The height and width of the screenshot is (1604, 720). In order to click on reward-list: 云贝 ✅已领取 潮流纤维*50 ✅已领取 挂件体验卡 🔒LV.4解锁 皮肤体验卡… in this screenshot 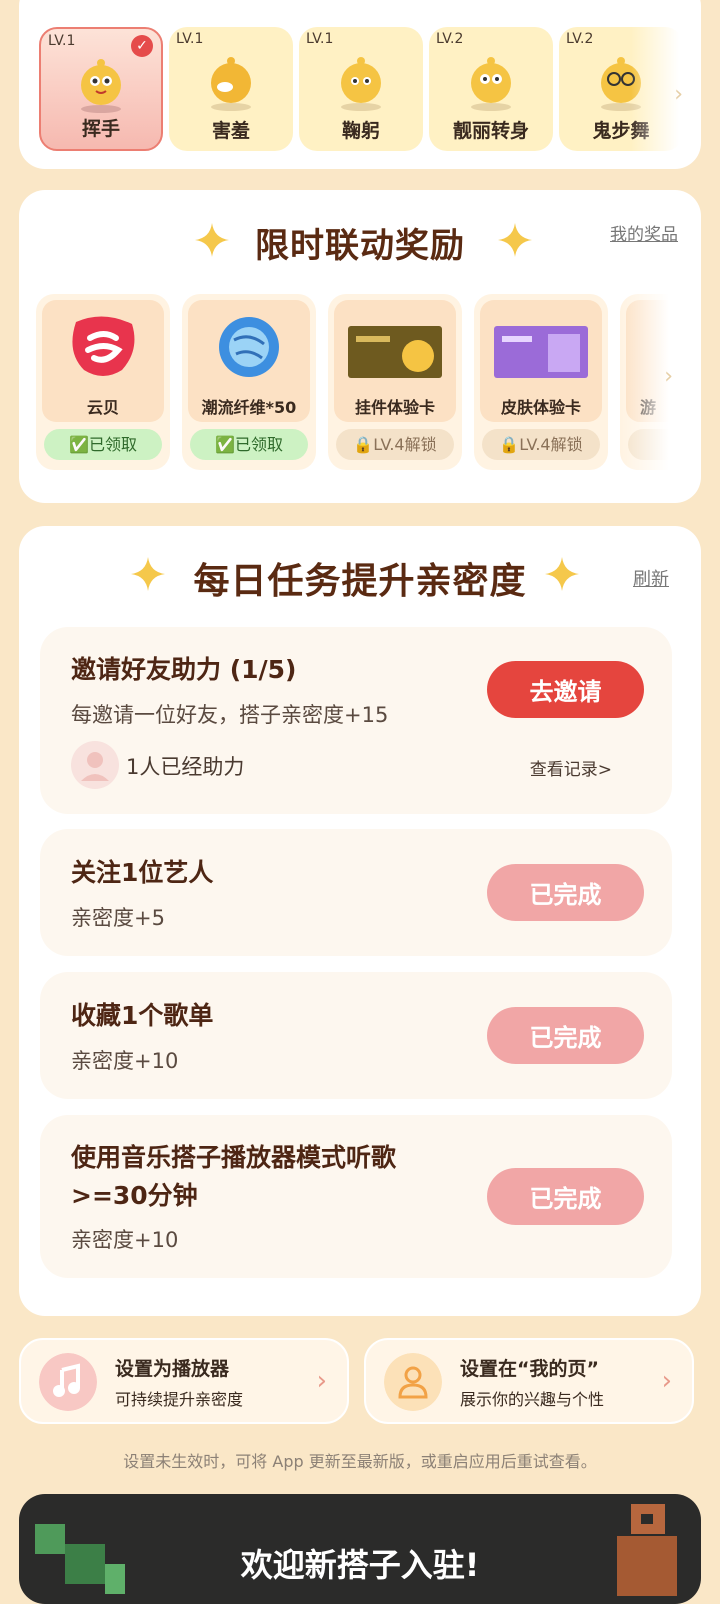, I will do `click(358, 383)`.